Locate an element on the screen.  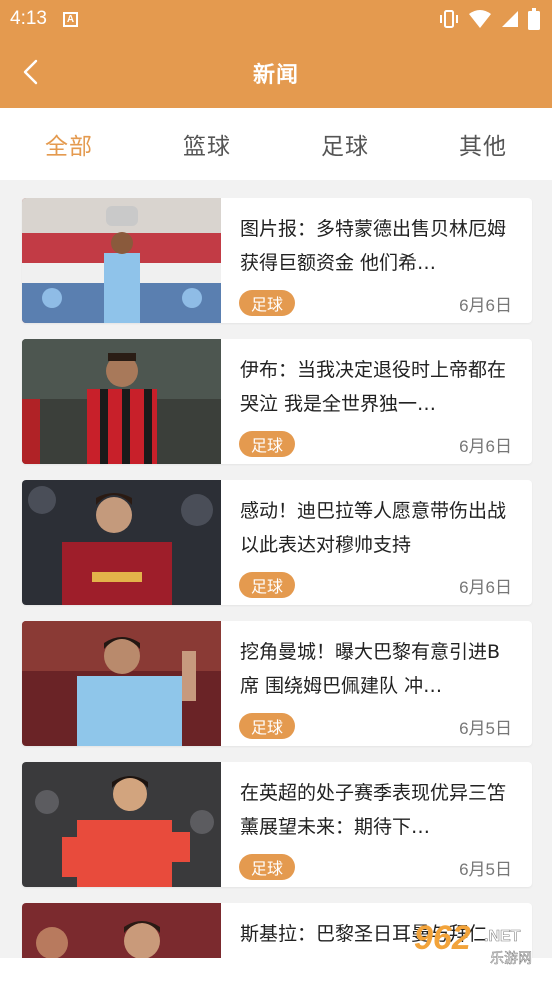
back-button is located at coordinates (31, 72).